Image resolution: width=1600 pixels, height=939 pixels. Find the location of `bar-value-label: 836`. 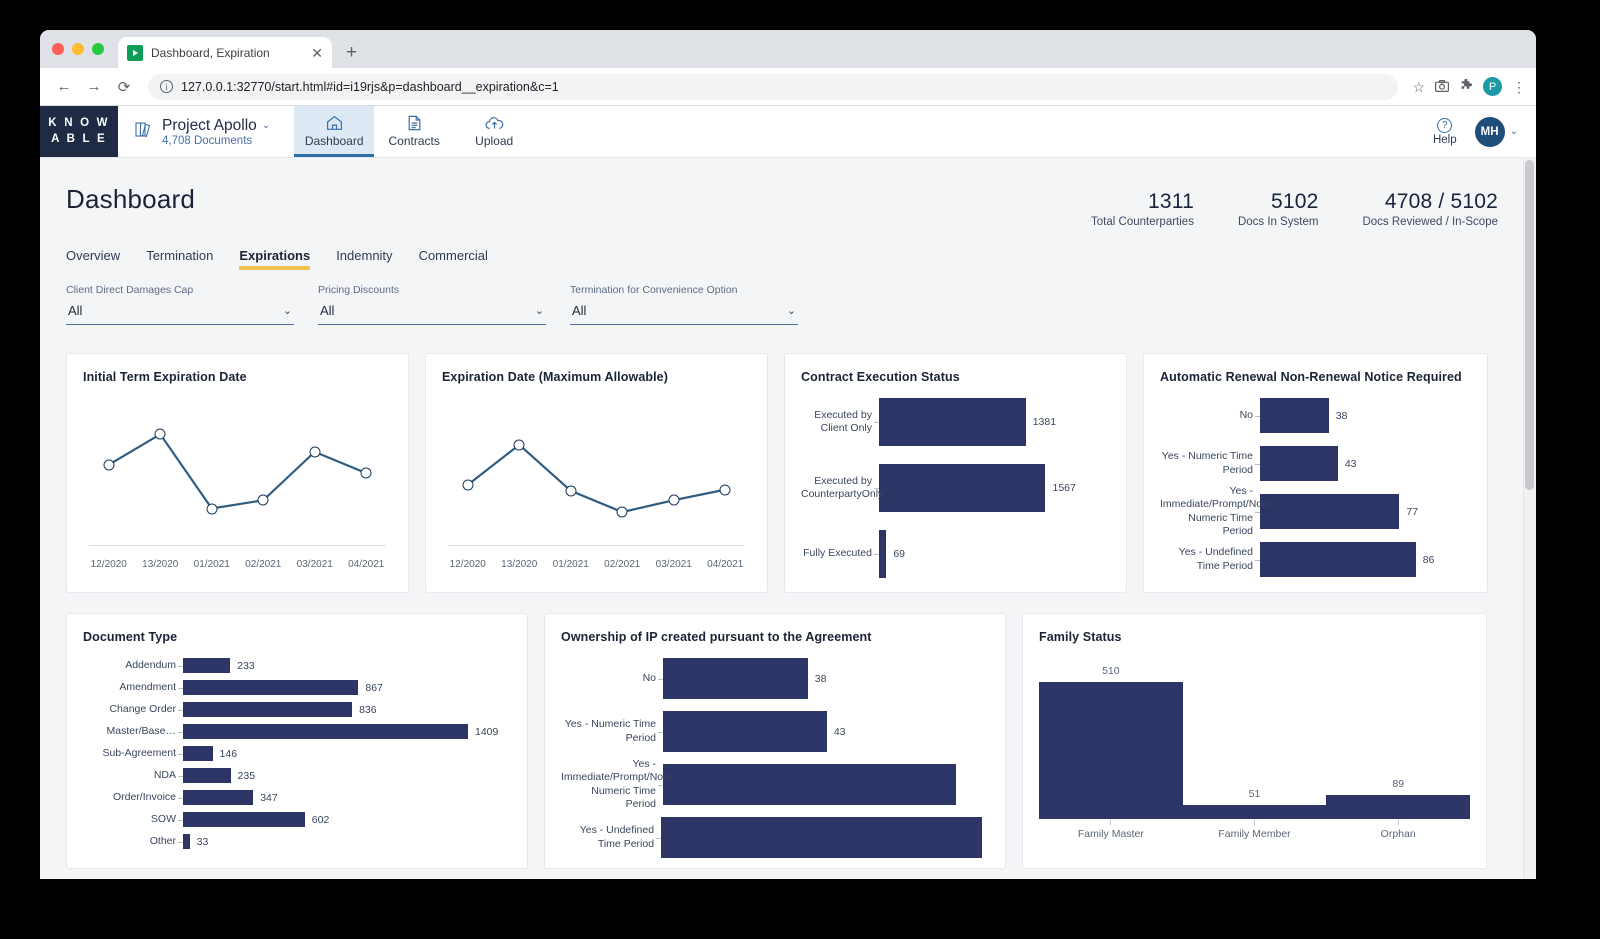

bar-value-label: 836 is located at coordinates (368, 709).